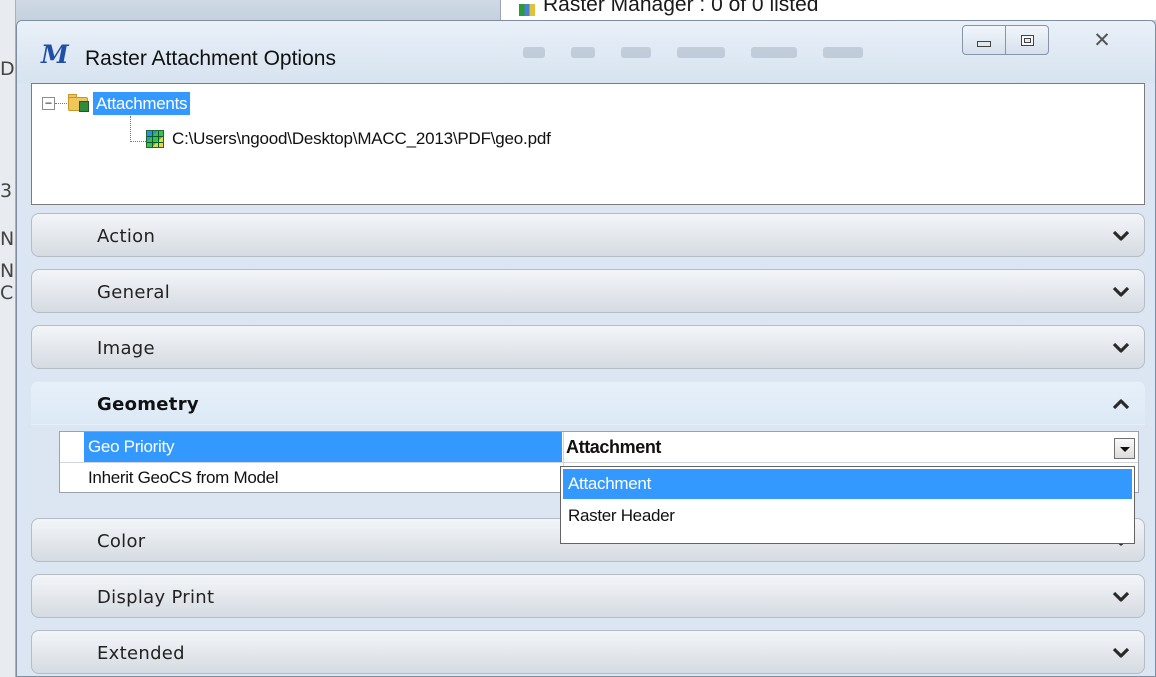 The image size is (1156, 677). Describe the element at coordinates (588, 235) in the screenshot. I see `section-action: Action` at that location.